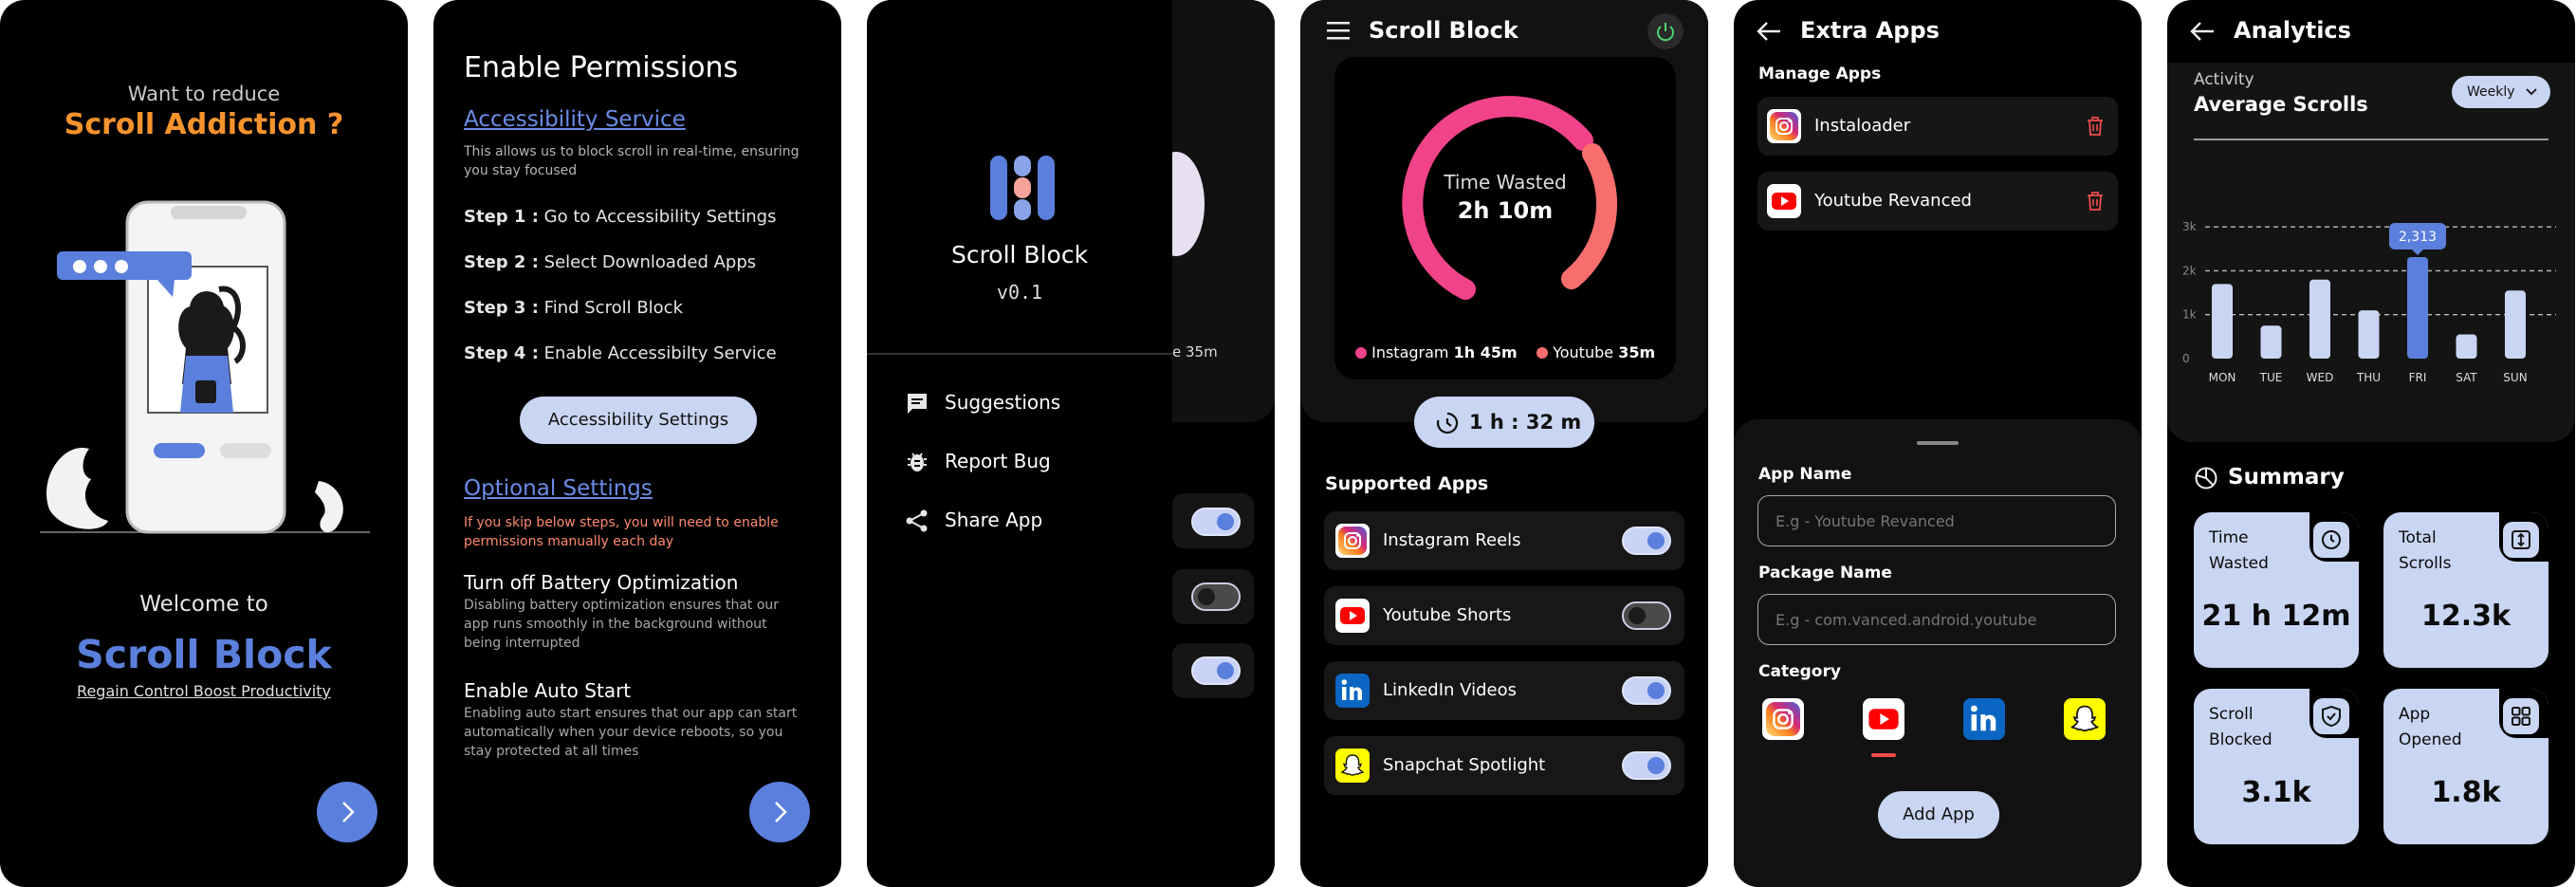 The image size is (2576, 887). I want to click on bar-thu, so click(2369, 334).